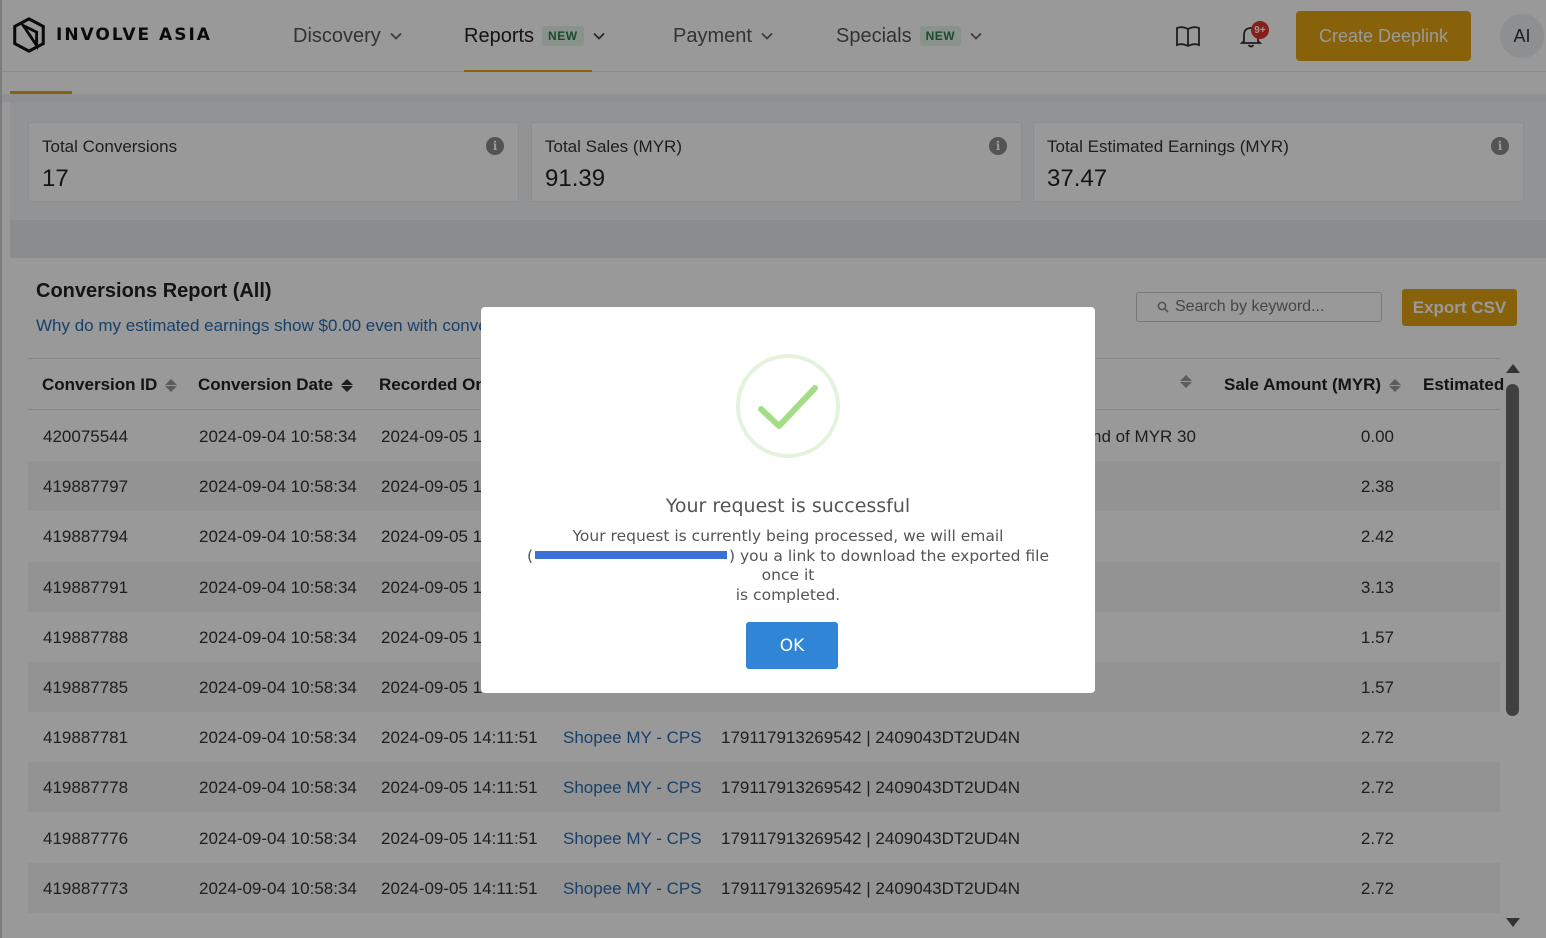 Image resolution: width=1546 pixels, height=938 pixels. I want to click on ok-button: OK, so click(792, 645).